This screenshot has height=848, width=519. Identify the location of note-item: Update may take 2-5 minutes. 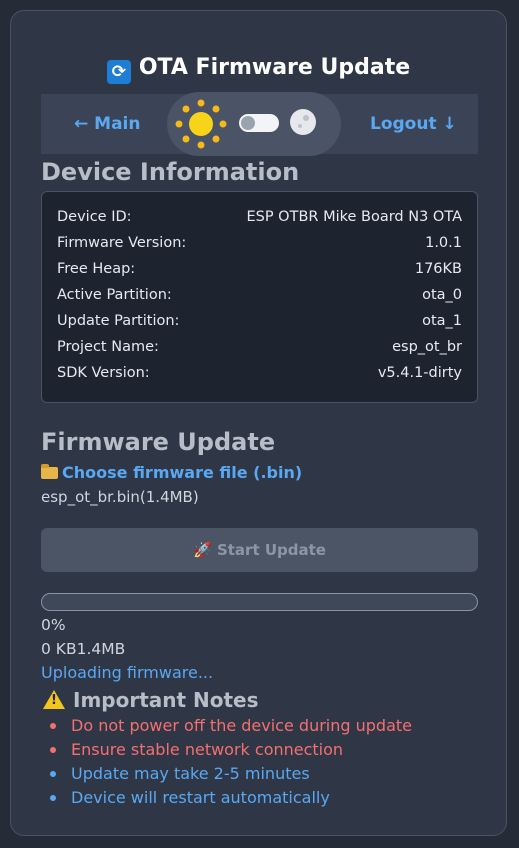
(180, 773).